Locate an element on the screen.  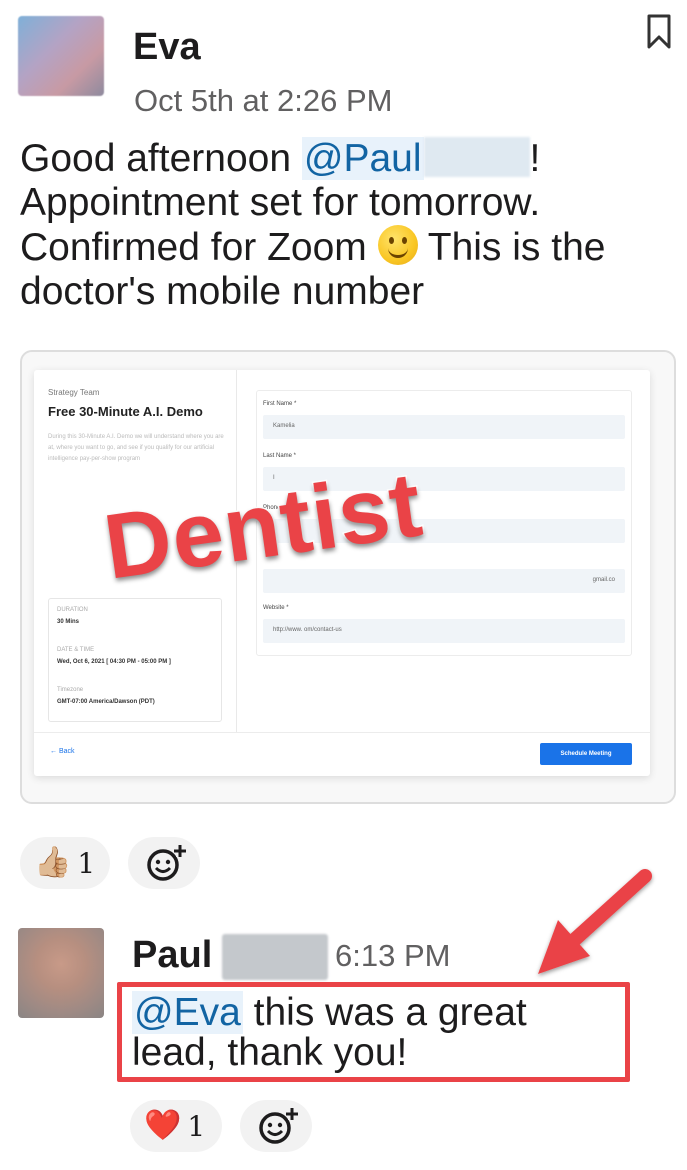
email-field: gmail.co is located at coordinates (444, 581).